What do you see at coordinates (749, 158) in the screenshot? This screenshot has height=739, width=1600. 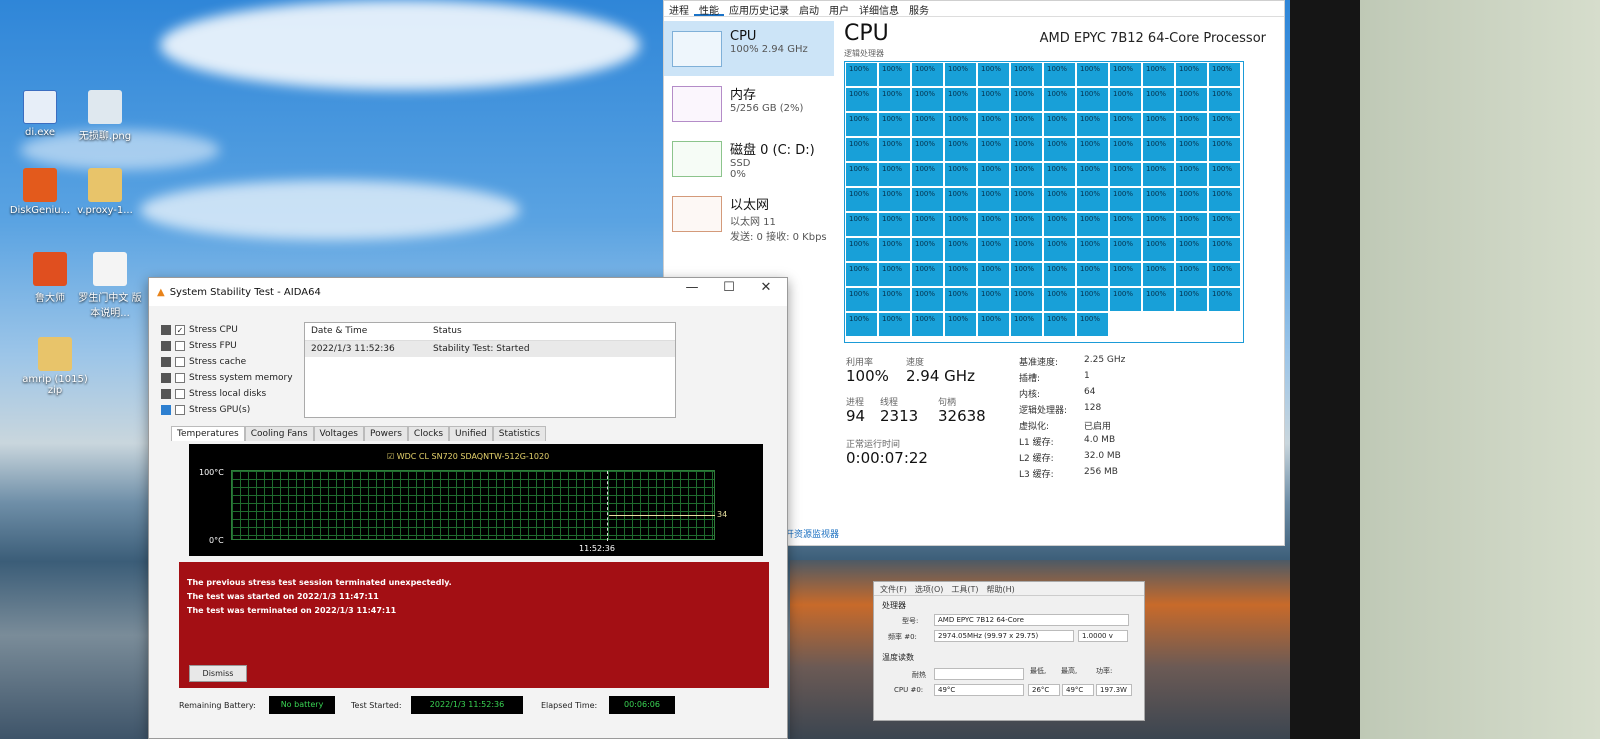 I see `sidebar-item-disk: 磁盘 0 (C: D:) SSD 0%` at bounding box center [749, 158].